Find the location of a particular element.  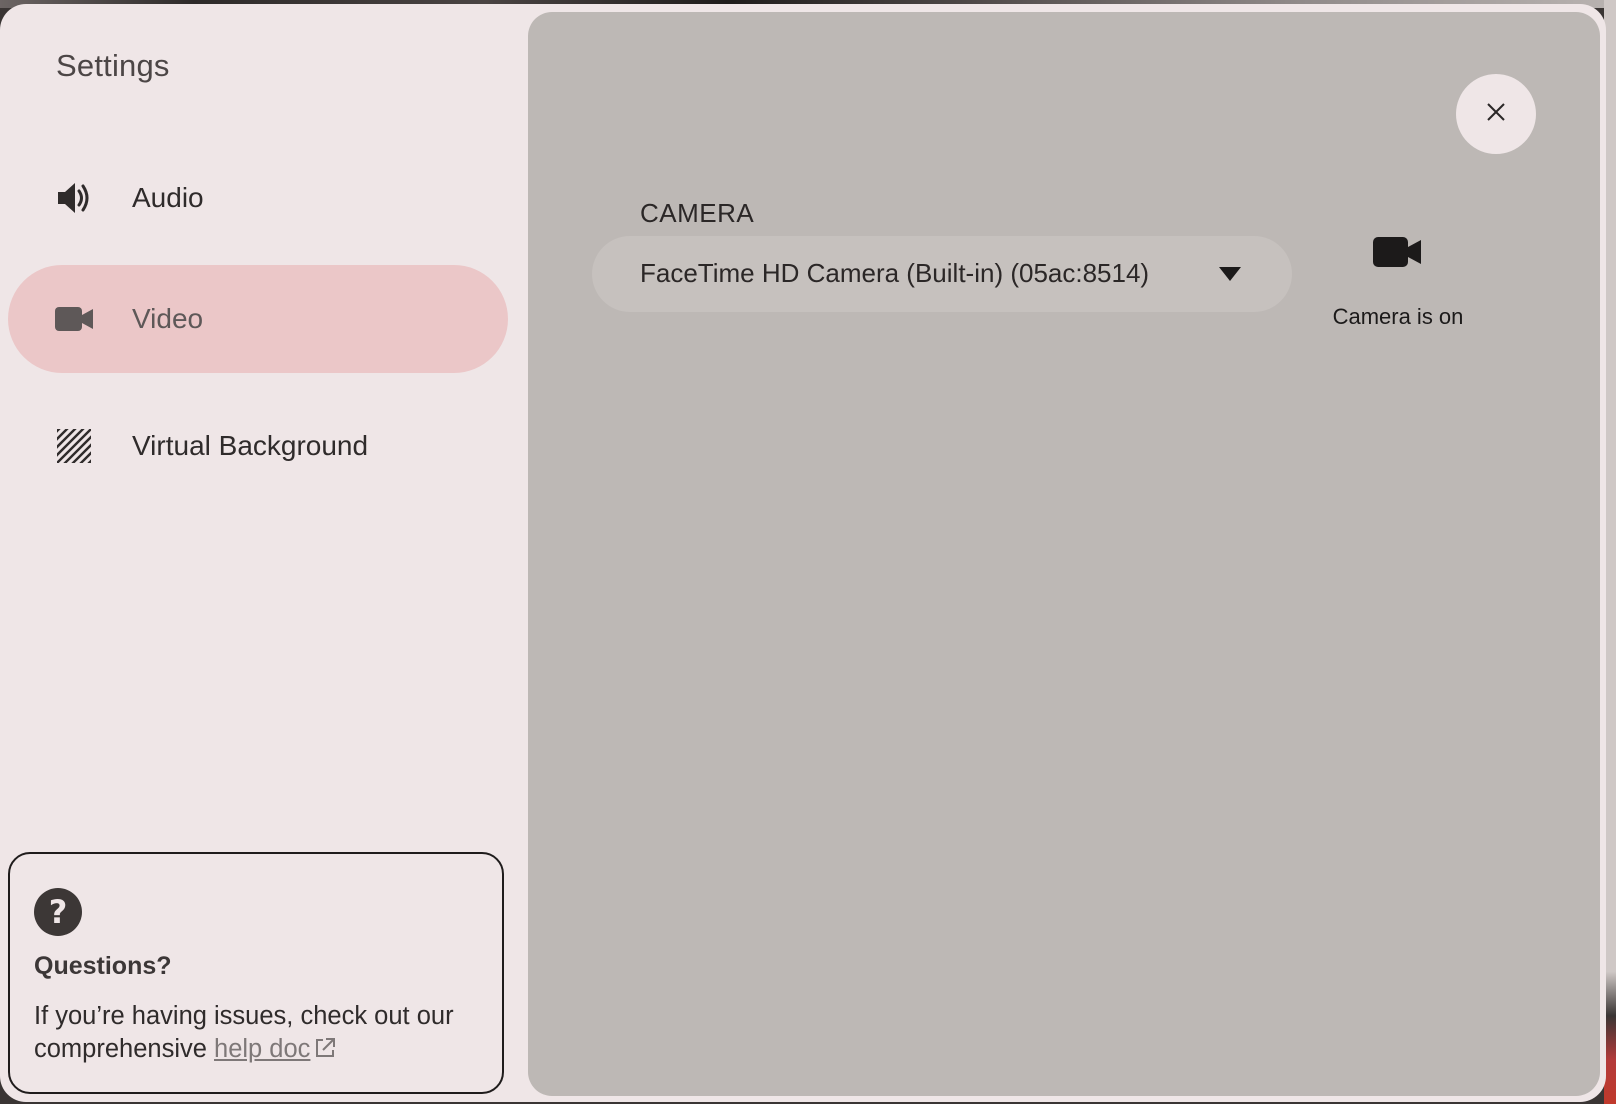

sidebar-item-audio: Audio is located at coordinates (258, 198).